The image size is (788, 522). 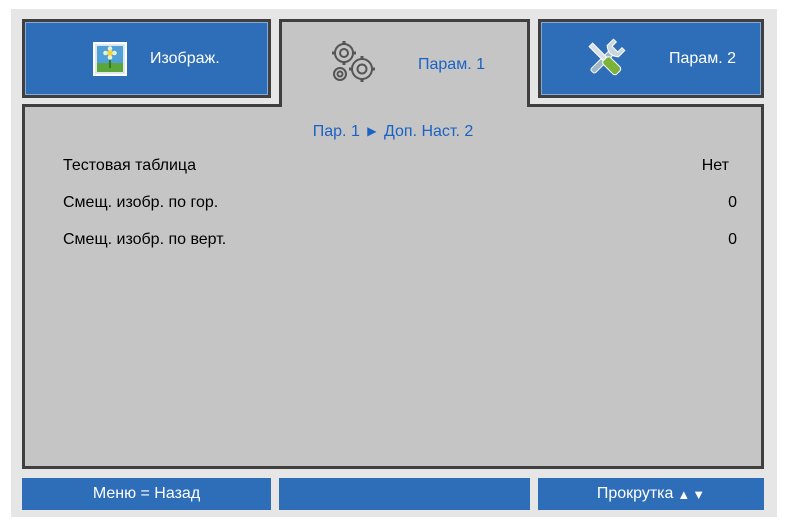 What do you see at coordinates (353, 61) in the screenshot?
I see `gears-icon` at bounding box center [353, 61].